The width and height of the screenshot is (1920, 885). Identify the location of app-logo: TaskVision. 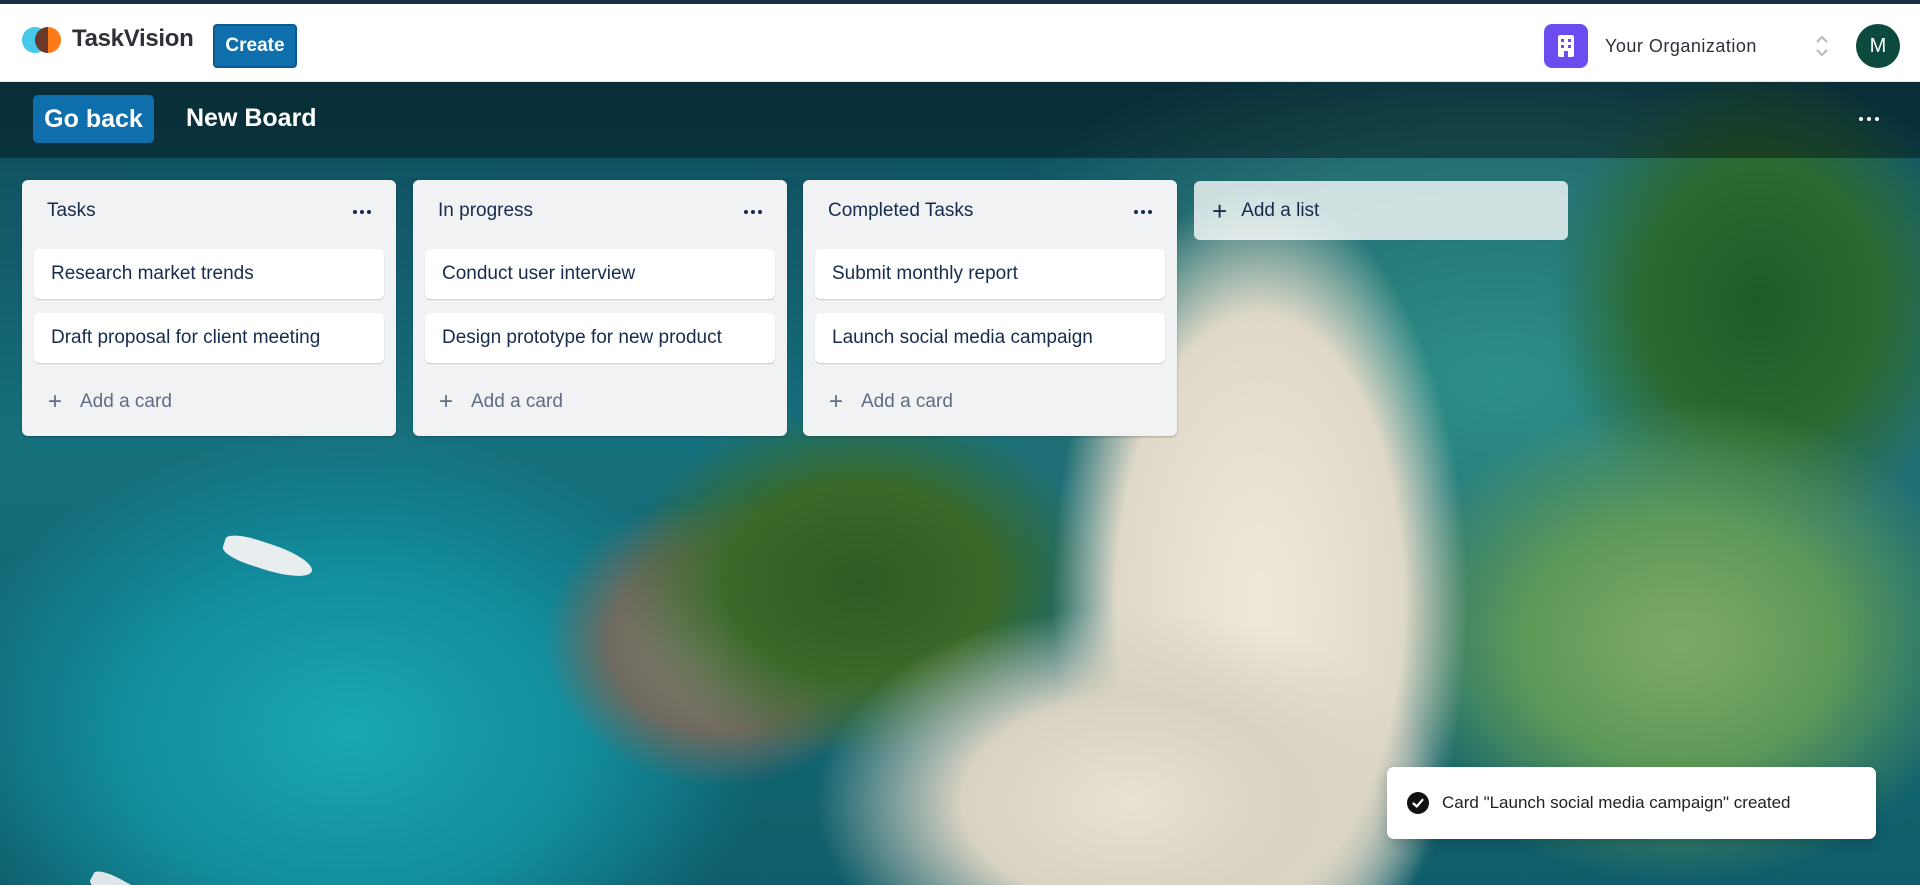
(108, 39).